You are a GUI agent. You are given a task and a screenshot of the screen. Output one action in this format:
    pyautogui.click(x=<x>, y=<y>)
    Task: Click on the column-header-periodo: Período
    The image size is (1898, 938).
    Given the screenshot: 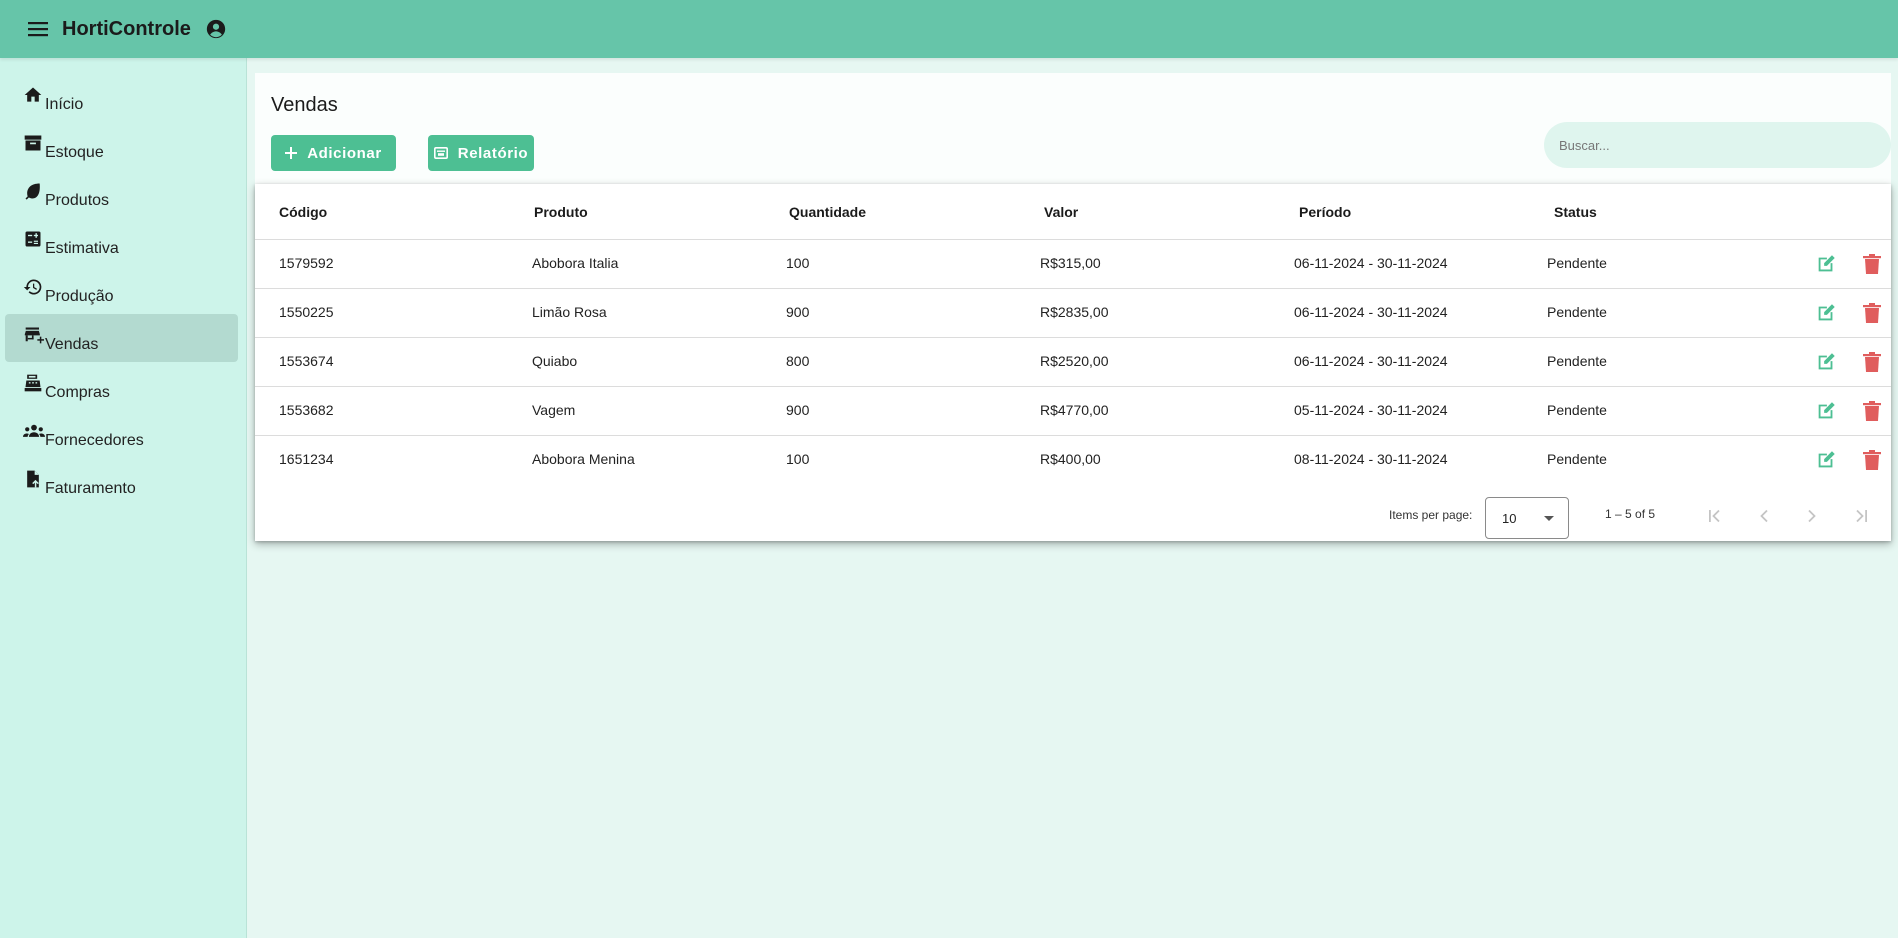 What is the action you would take?
    pyautogui.click(x=1325, y=212)
    